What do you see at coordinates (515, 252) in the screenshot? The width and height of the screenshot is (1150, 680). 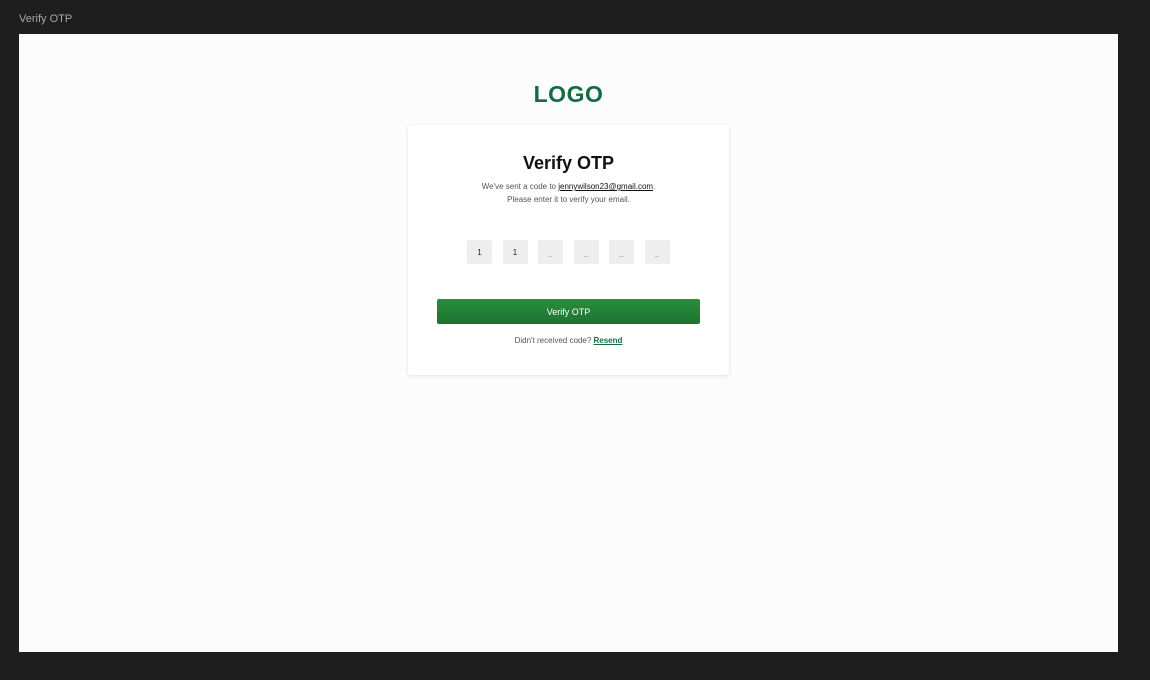 I see `otp-digit-2: 1` at bounding box center [515, 252].